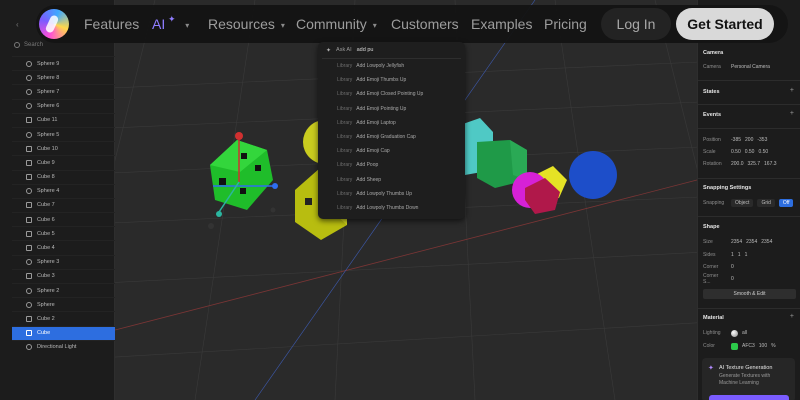 This screenshot has width=800, height=400. I want to click on layer-item-label: Cube 11, so click(47, 120).